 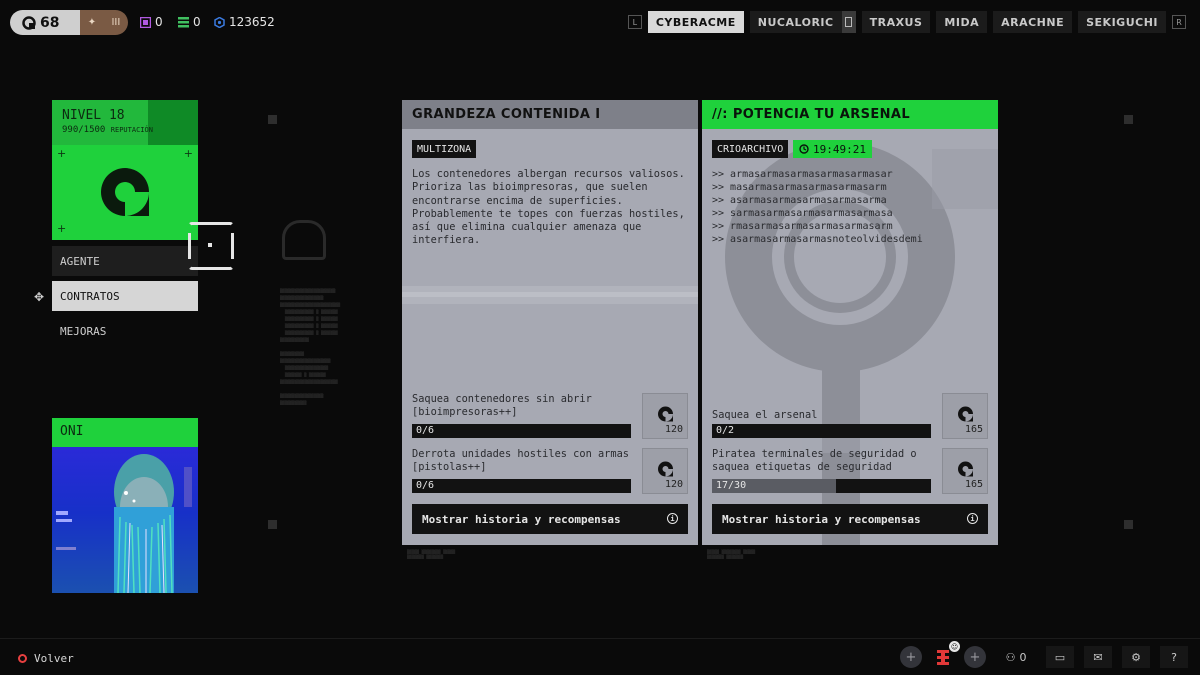 What do you see at coordinates (197, 22) in the screenshot?
I see `resource-value: 0` at bounding box center [197, 22].